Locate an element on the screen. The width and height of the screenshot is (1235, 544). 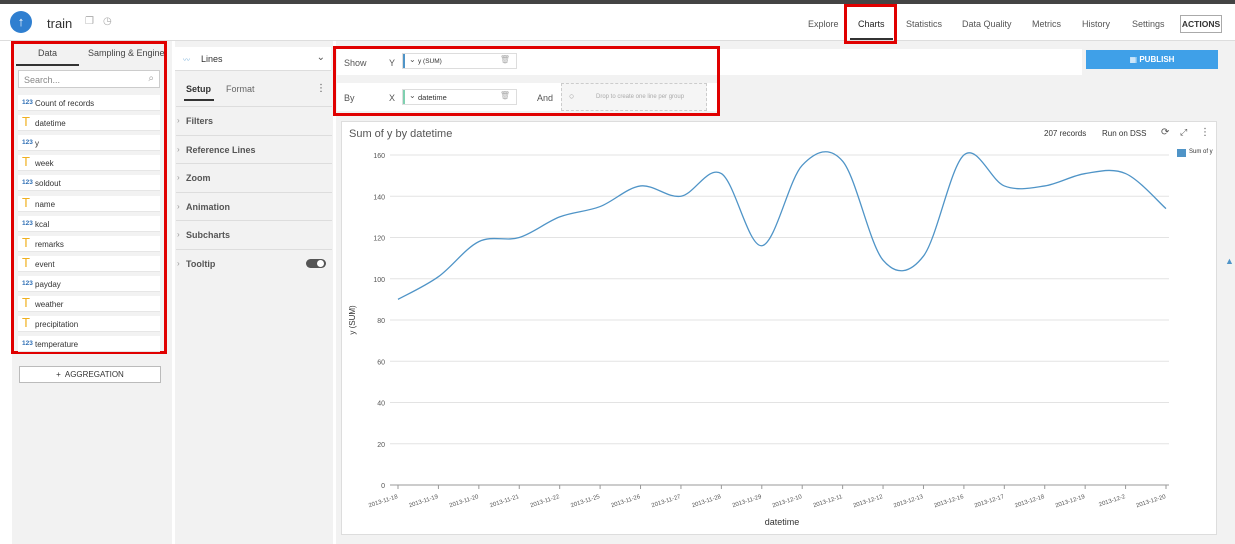
search-box: ⌕ is located at coordinates (89, 79).